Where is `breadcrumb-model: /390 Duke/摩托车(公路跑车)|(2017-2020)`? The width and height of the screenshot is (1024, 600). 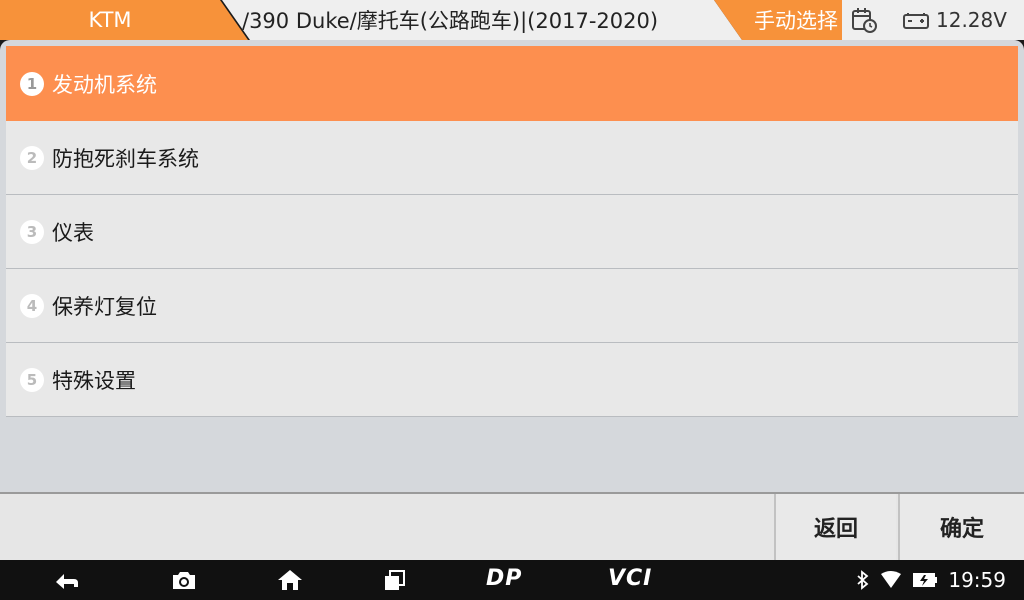
breadcrumb-model: /390 Duke/摩托车(公路跑车)|(2017-2020) is located at coordinates (482, 20).